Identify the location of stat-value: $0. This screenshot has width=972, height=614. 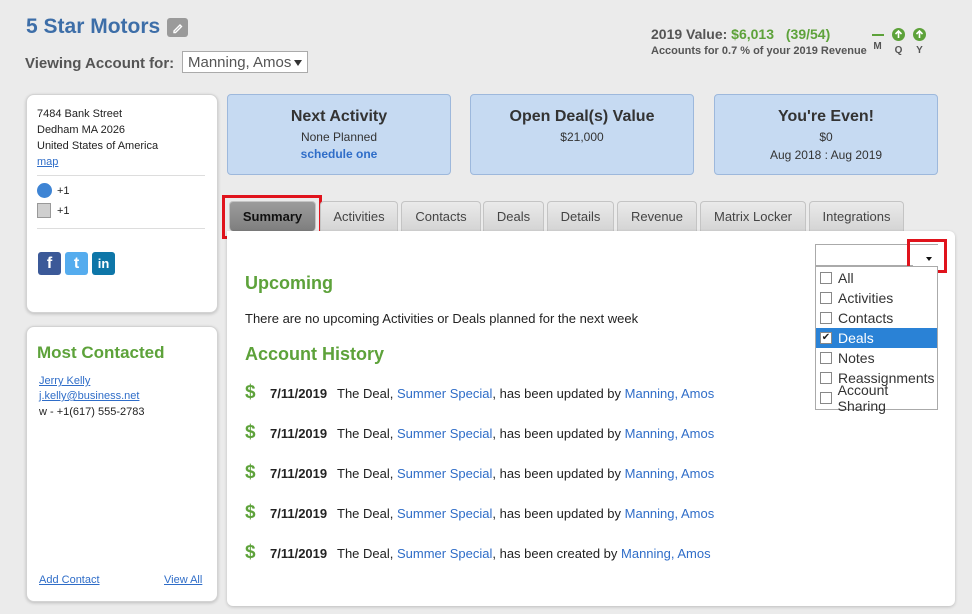
(826, 137).